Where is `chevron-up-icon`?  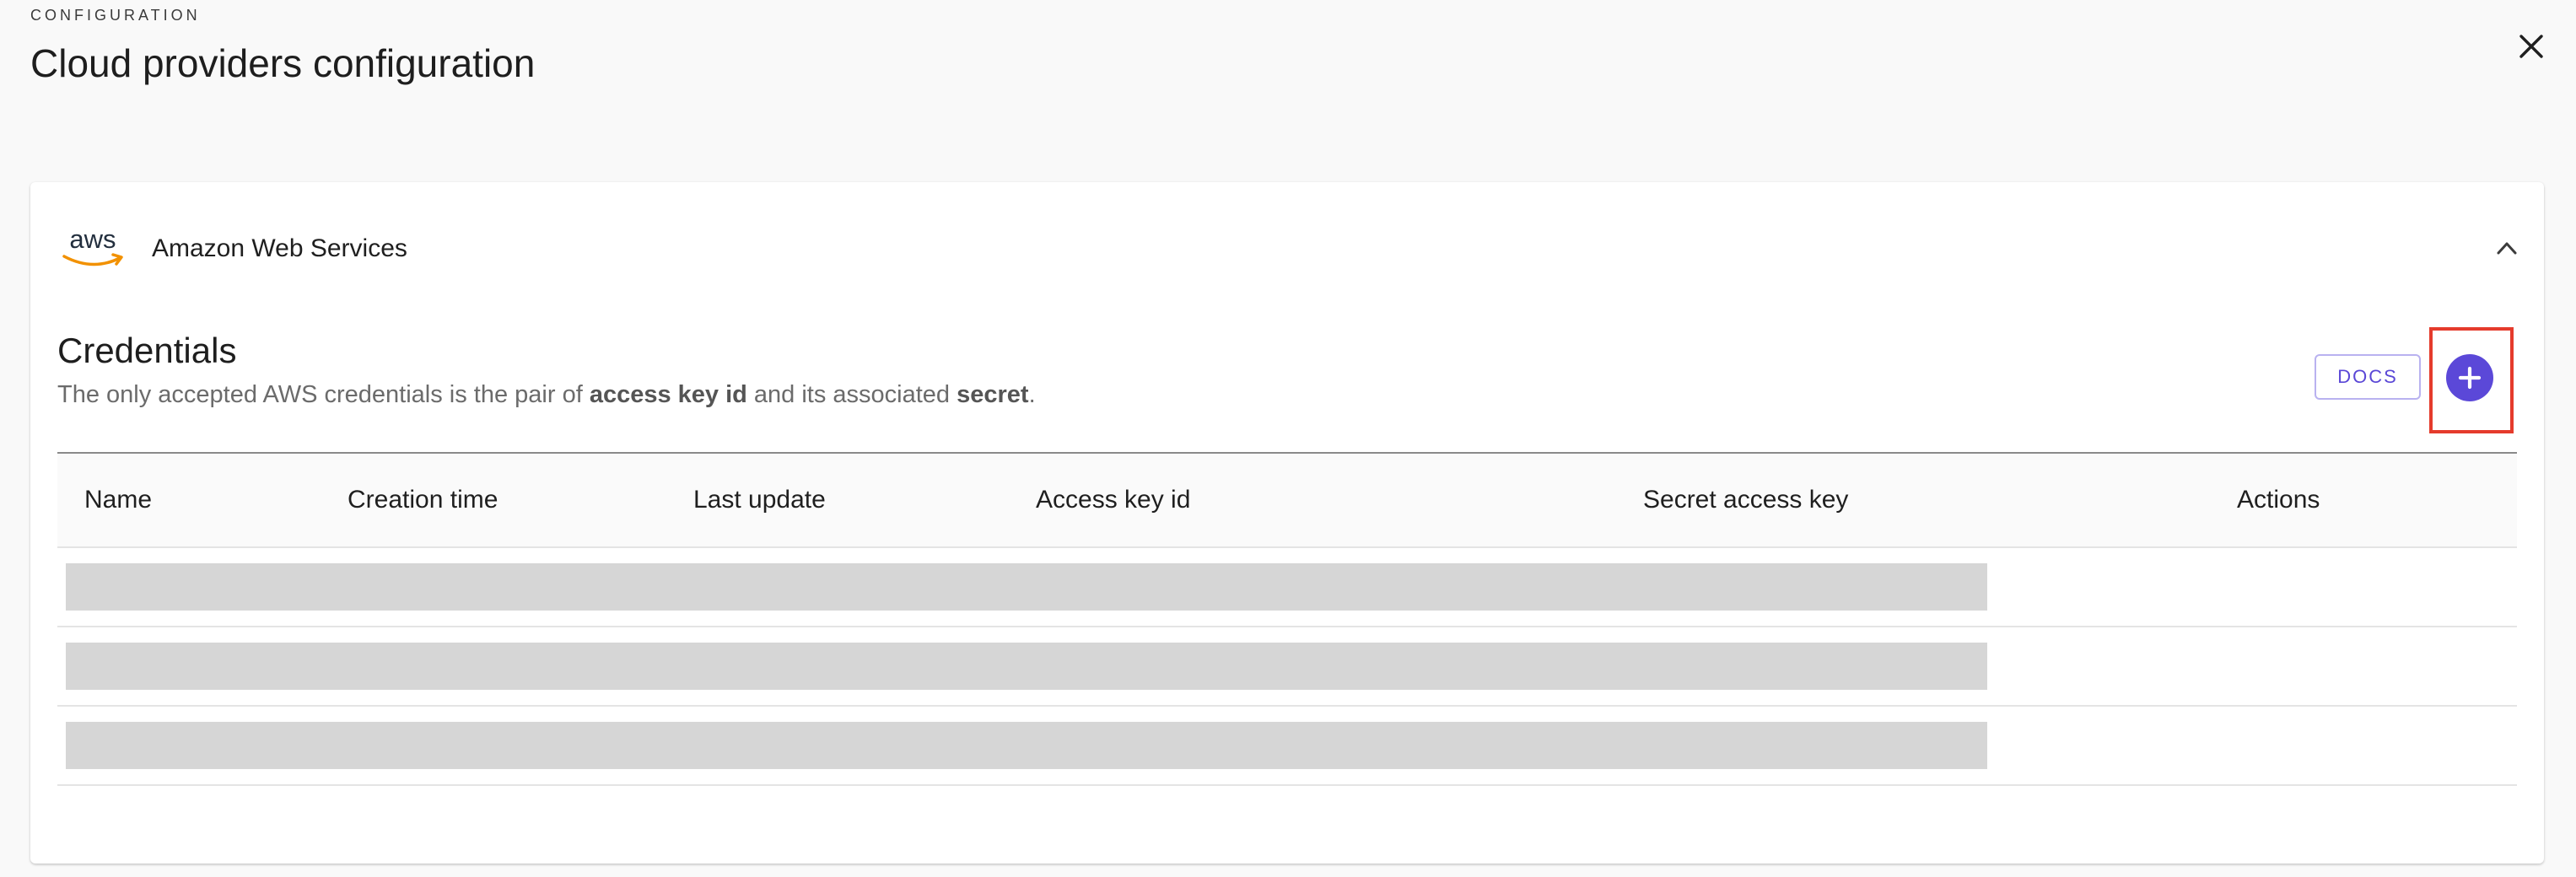
chevron-up-icon is located at coordinates (2507, 248).